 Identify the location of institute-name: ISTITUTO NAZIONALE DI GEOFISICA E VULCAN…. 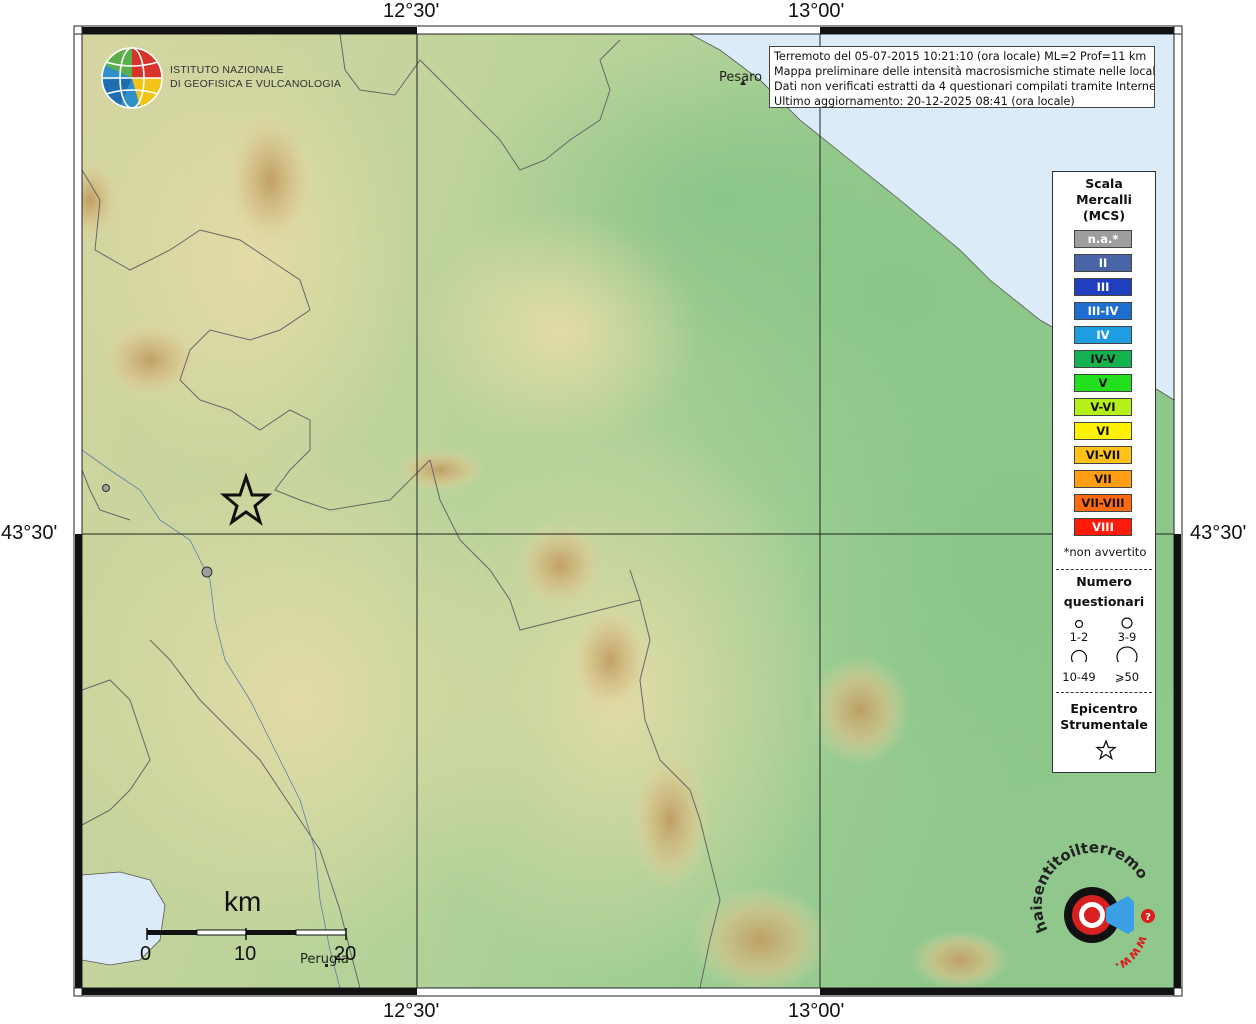
(255, 77).